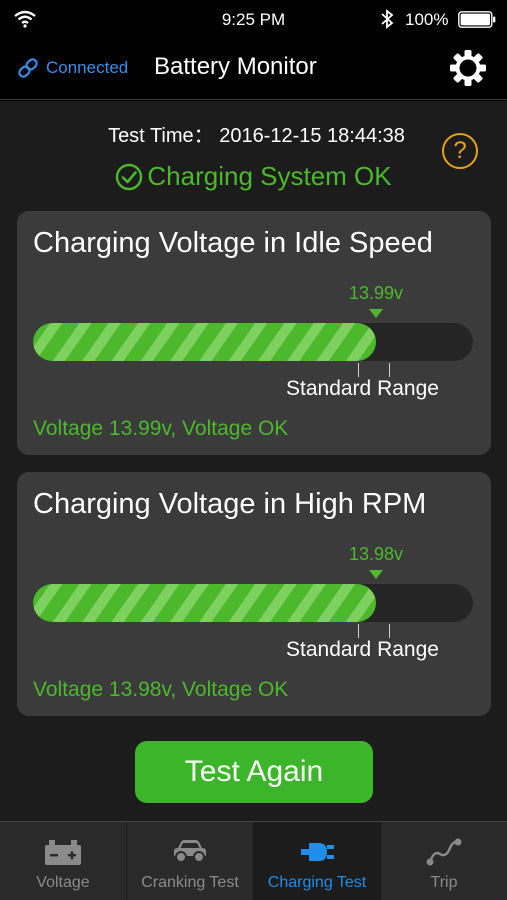 This screenshot has width=507, height=900. I want to click on nav-bar: Connected Battery Monitor, so click(253, 70).